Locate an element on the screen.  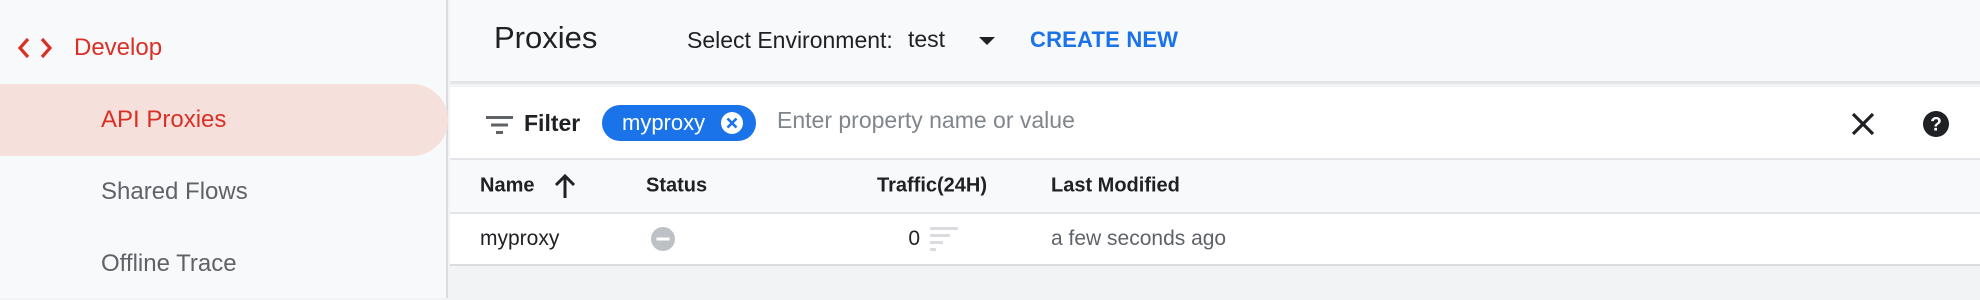
close-icon is located at coordinates (1863, 124).